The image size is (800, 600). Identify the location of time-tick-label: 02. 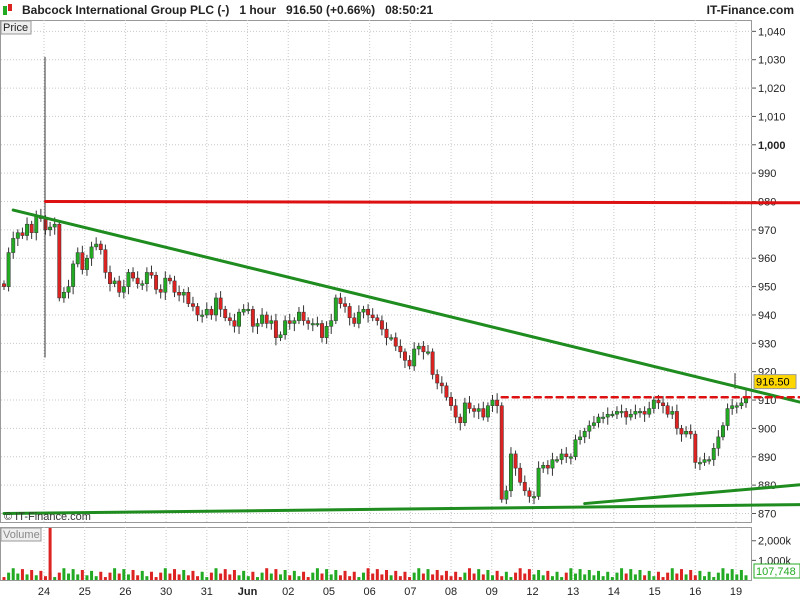
(288, 592).